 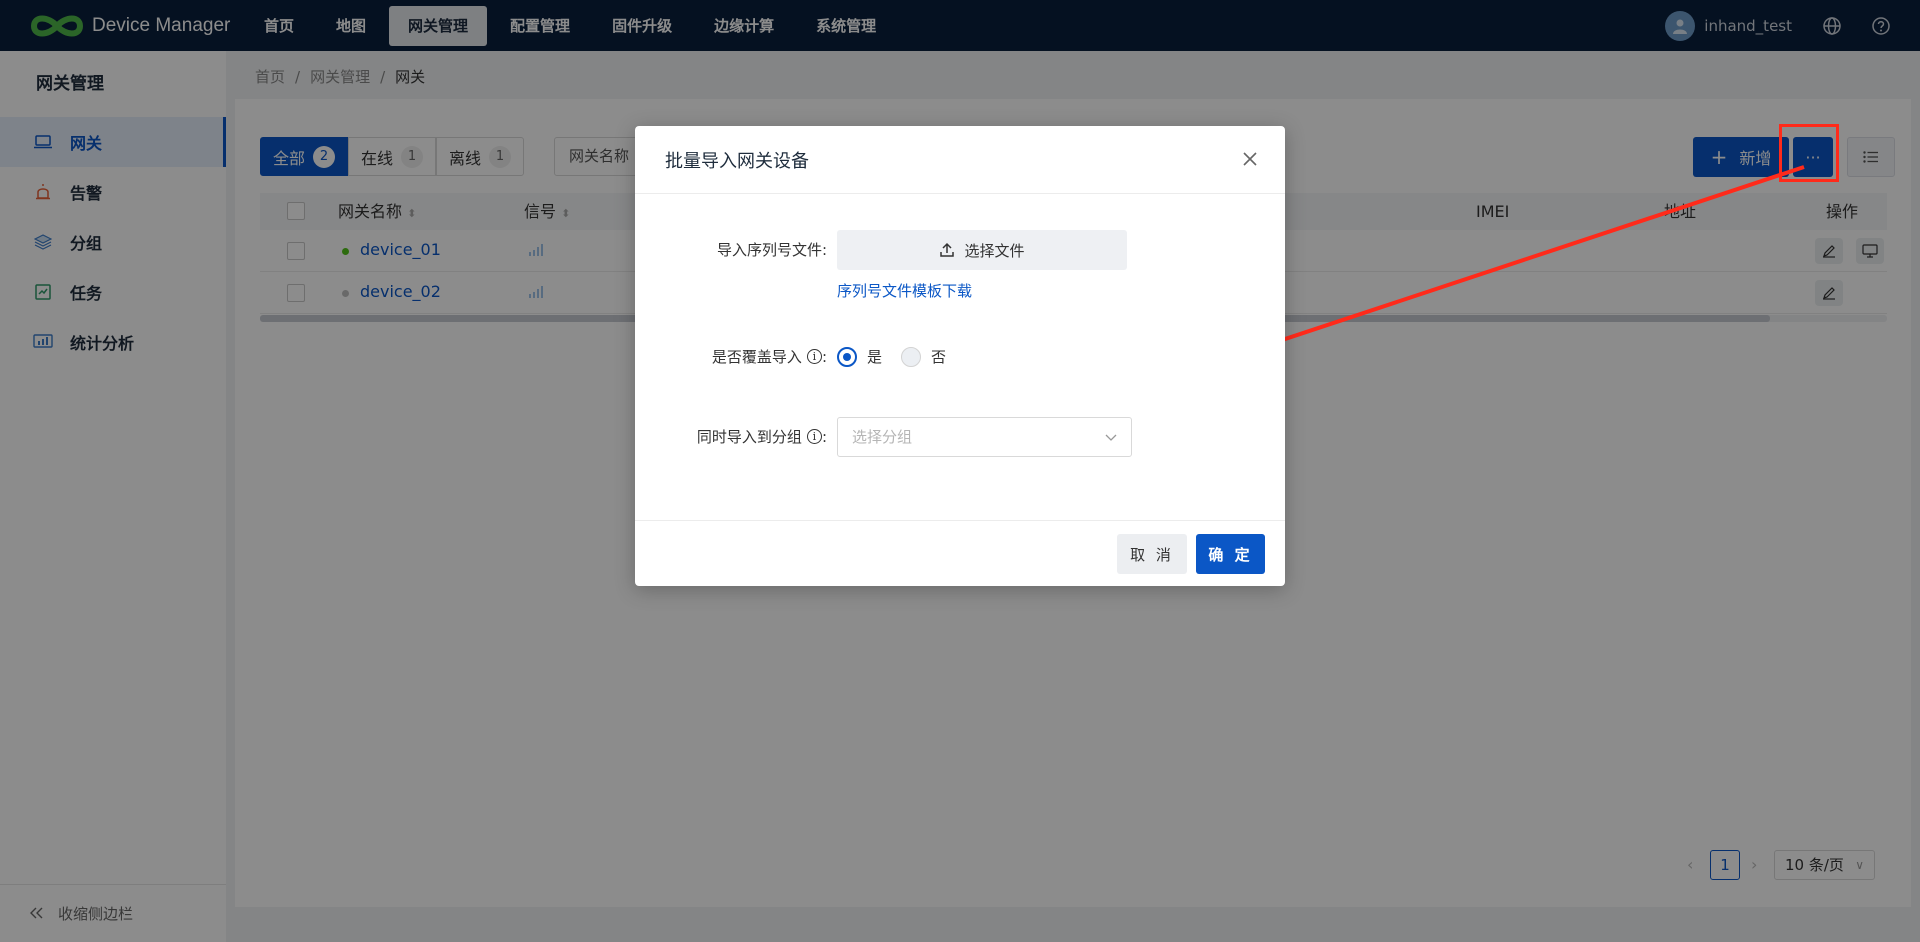 I want to click on modal-title: 批量导入网关设备, so click(x=737, y=161).